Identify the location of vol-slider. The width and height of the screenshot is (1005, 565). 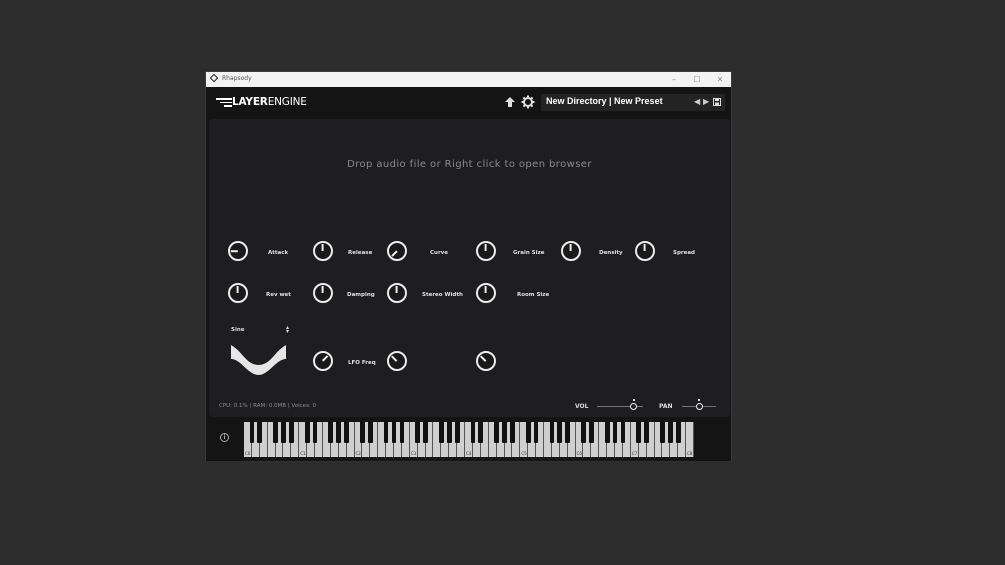
(620, 405).